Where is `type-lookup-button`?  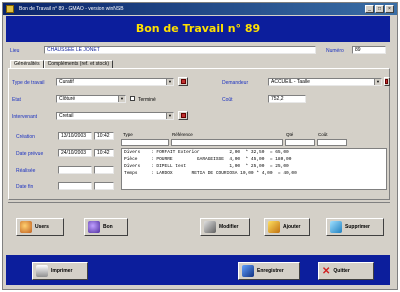
type-lookup-button is located at coordinates (183, 81).